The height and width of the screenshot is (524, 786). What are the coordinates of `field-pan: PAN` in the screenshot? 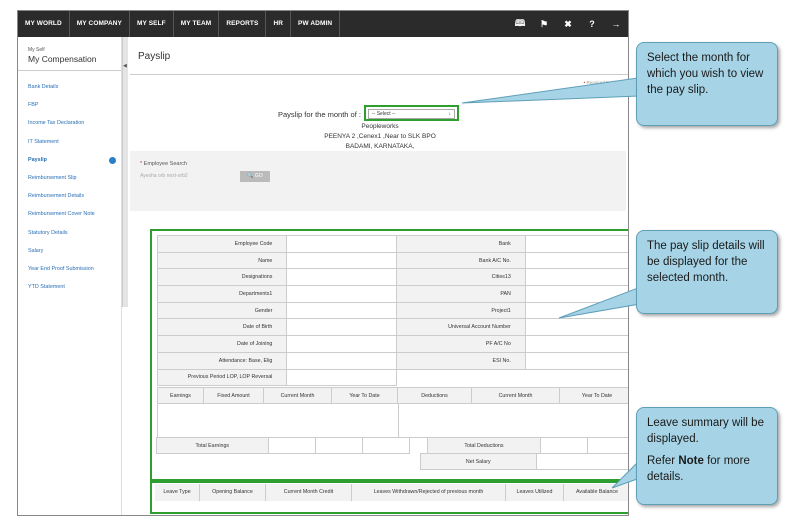 It's located at (460, 294).